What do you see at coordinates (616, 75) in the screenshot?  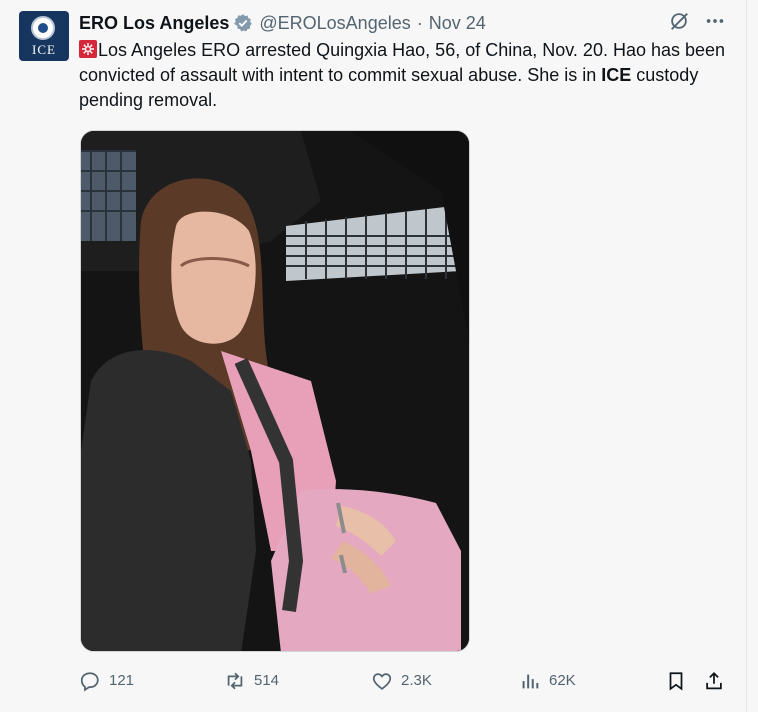 I see `post-text-bold: ICE` at bounding box center [616, 75].